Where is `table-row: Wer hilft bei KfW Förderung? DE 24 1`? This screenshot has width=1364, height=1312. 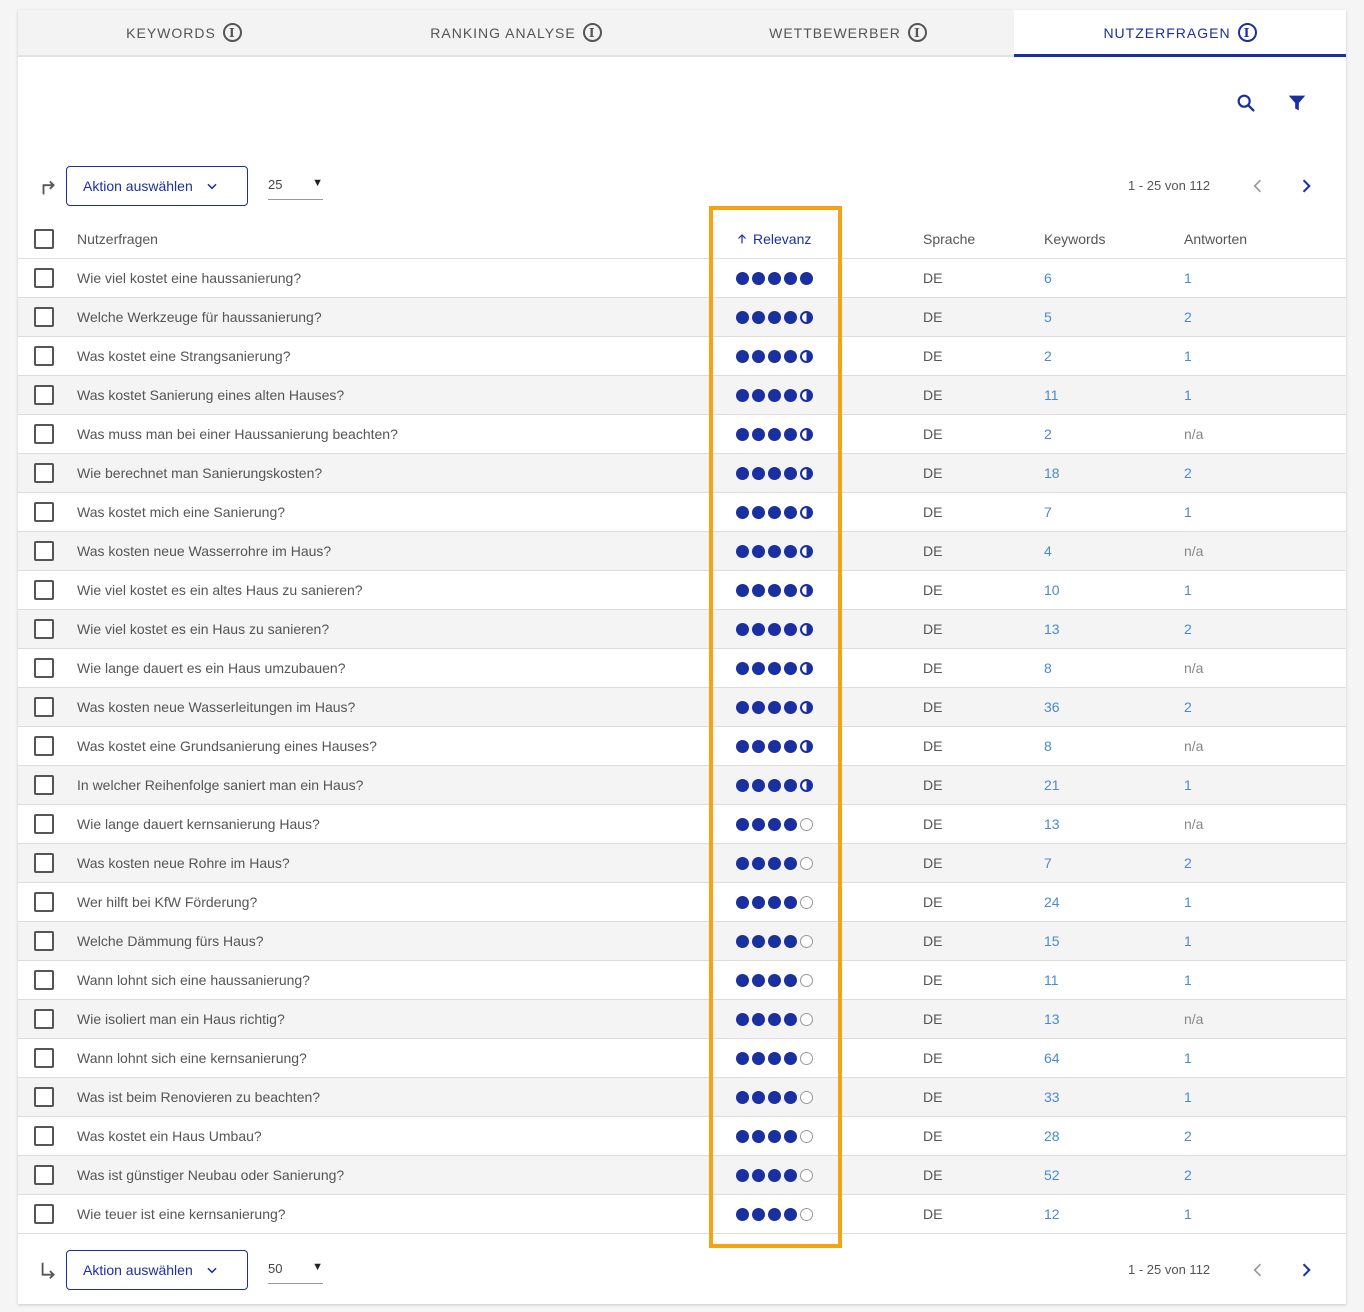 table-row: Wer hilft bei KfW Förderung? DE 24 1 is located at coordinates (682, 902).